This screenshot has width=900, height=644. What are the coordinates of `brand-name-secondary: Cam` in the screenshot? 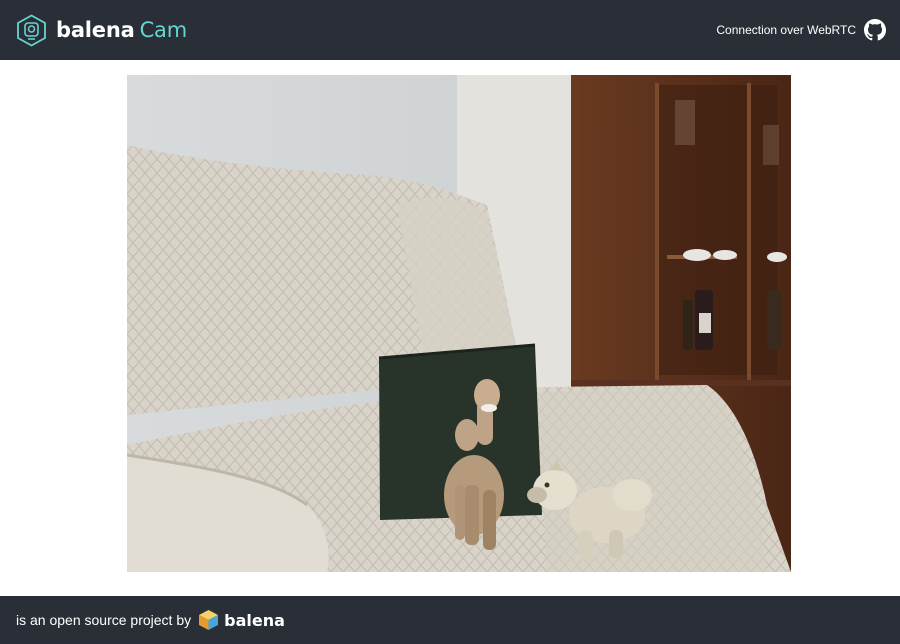 It's located at (163, 30).